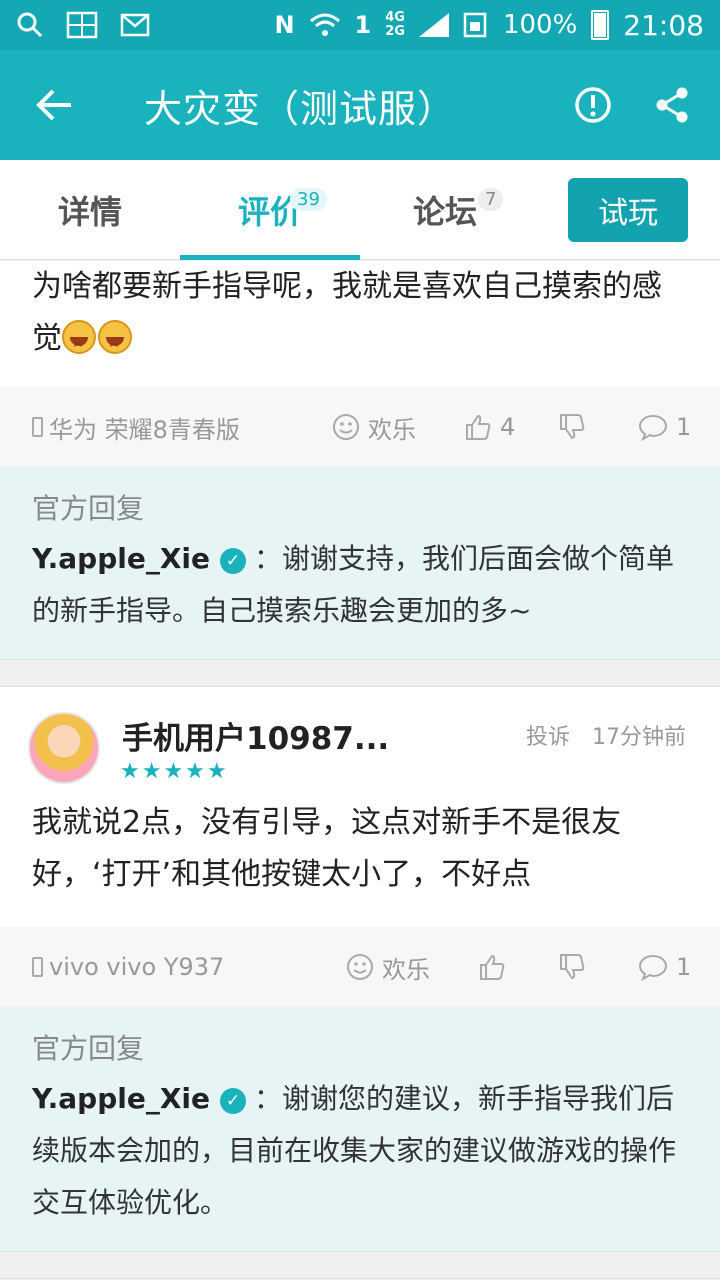  Describe the element at coordinates (30, 25) in the screenshot. I see `search-icon` at that location.